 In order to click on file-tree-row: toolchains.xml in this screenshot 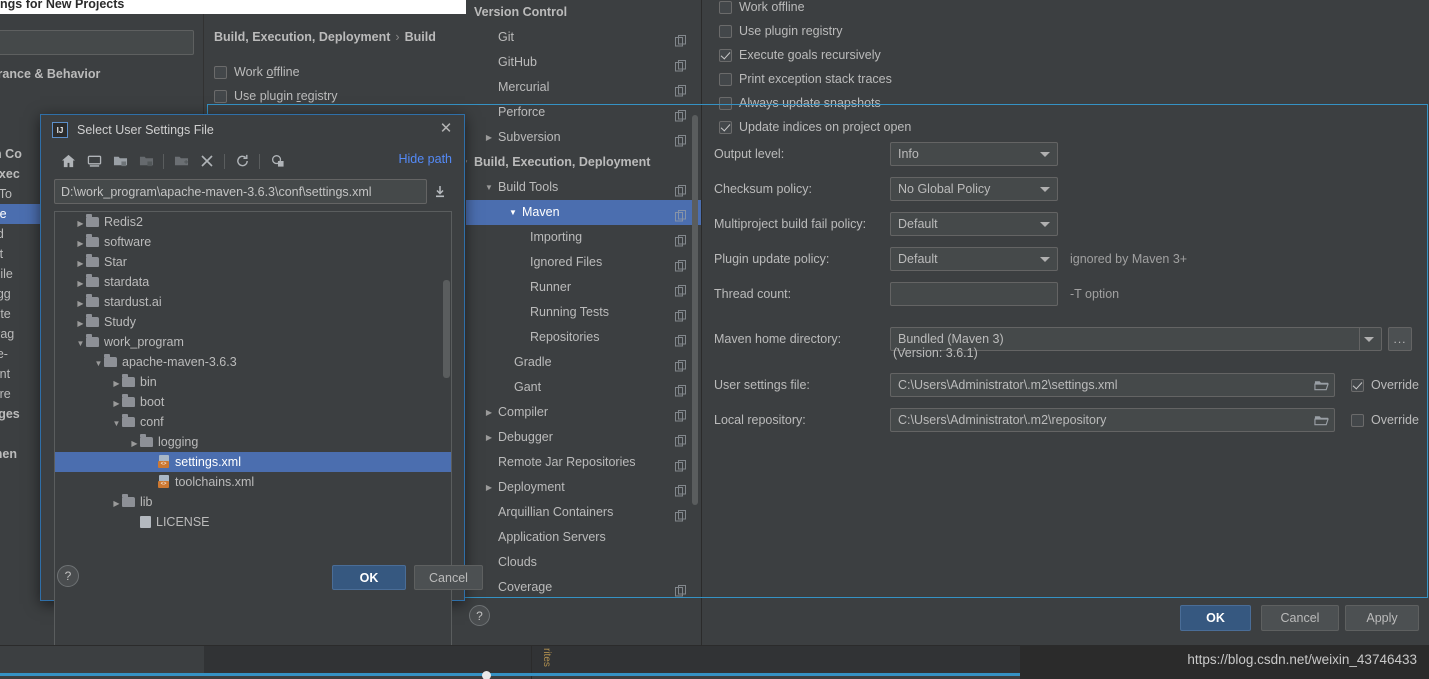, I will do `click(253, 482)`.